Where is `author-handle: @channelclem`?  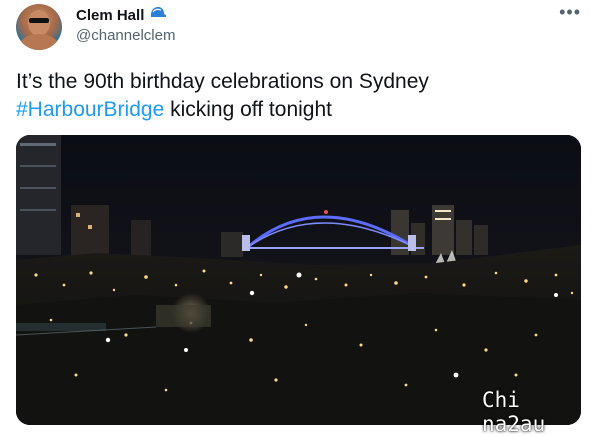
author-handle: @channelclem is located at coordinates (125, 35).